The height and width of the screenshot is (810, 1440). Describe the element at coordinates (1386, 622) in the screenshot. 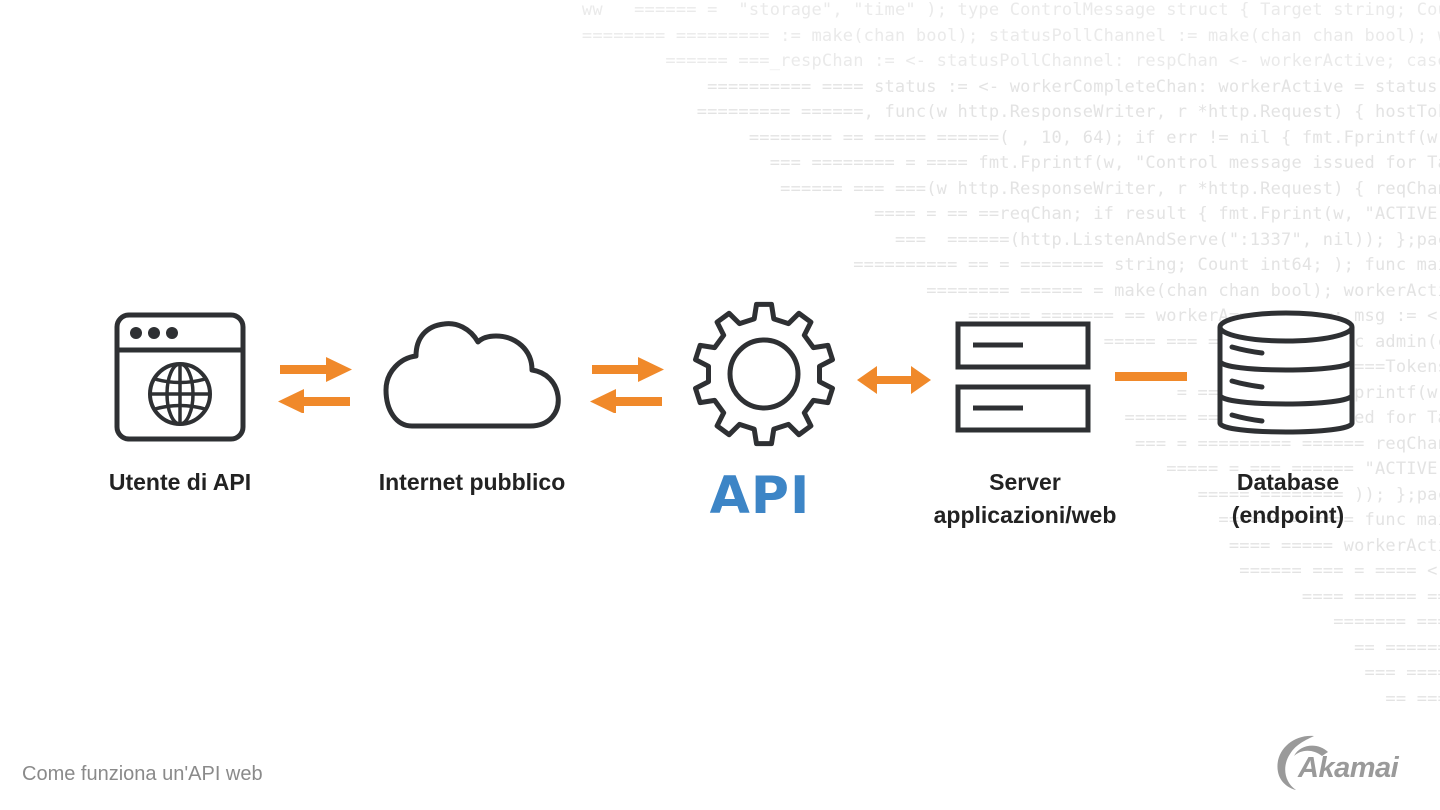

I see `background-code-line: ======= ===` at that location.